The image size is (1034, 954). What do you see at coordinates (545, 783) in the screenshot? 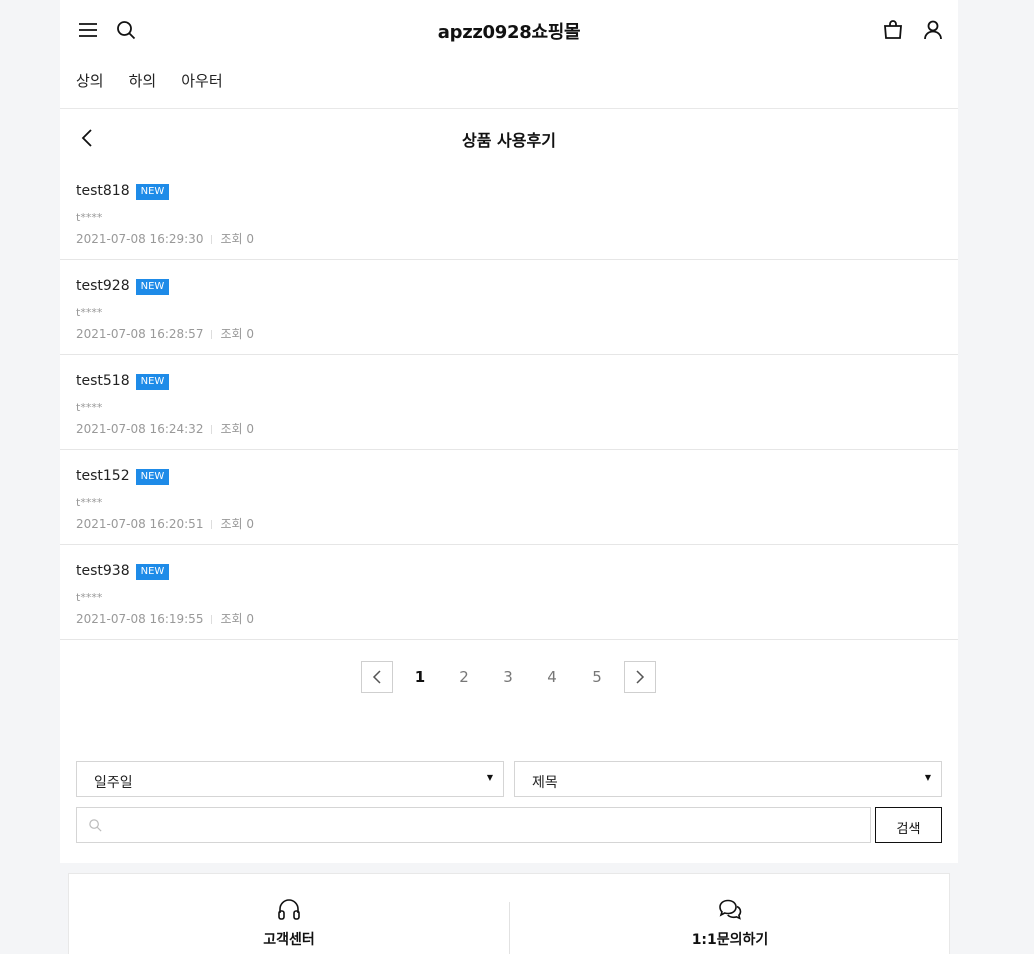
I see `field-select-value: 제목` at bounding box center [545, 783].